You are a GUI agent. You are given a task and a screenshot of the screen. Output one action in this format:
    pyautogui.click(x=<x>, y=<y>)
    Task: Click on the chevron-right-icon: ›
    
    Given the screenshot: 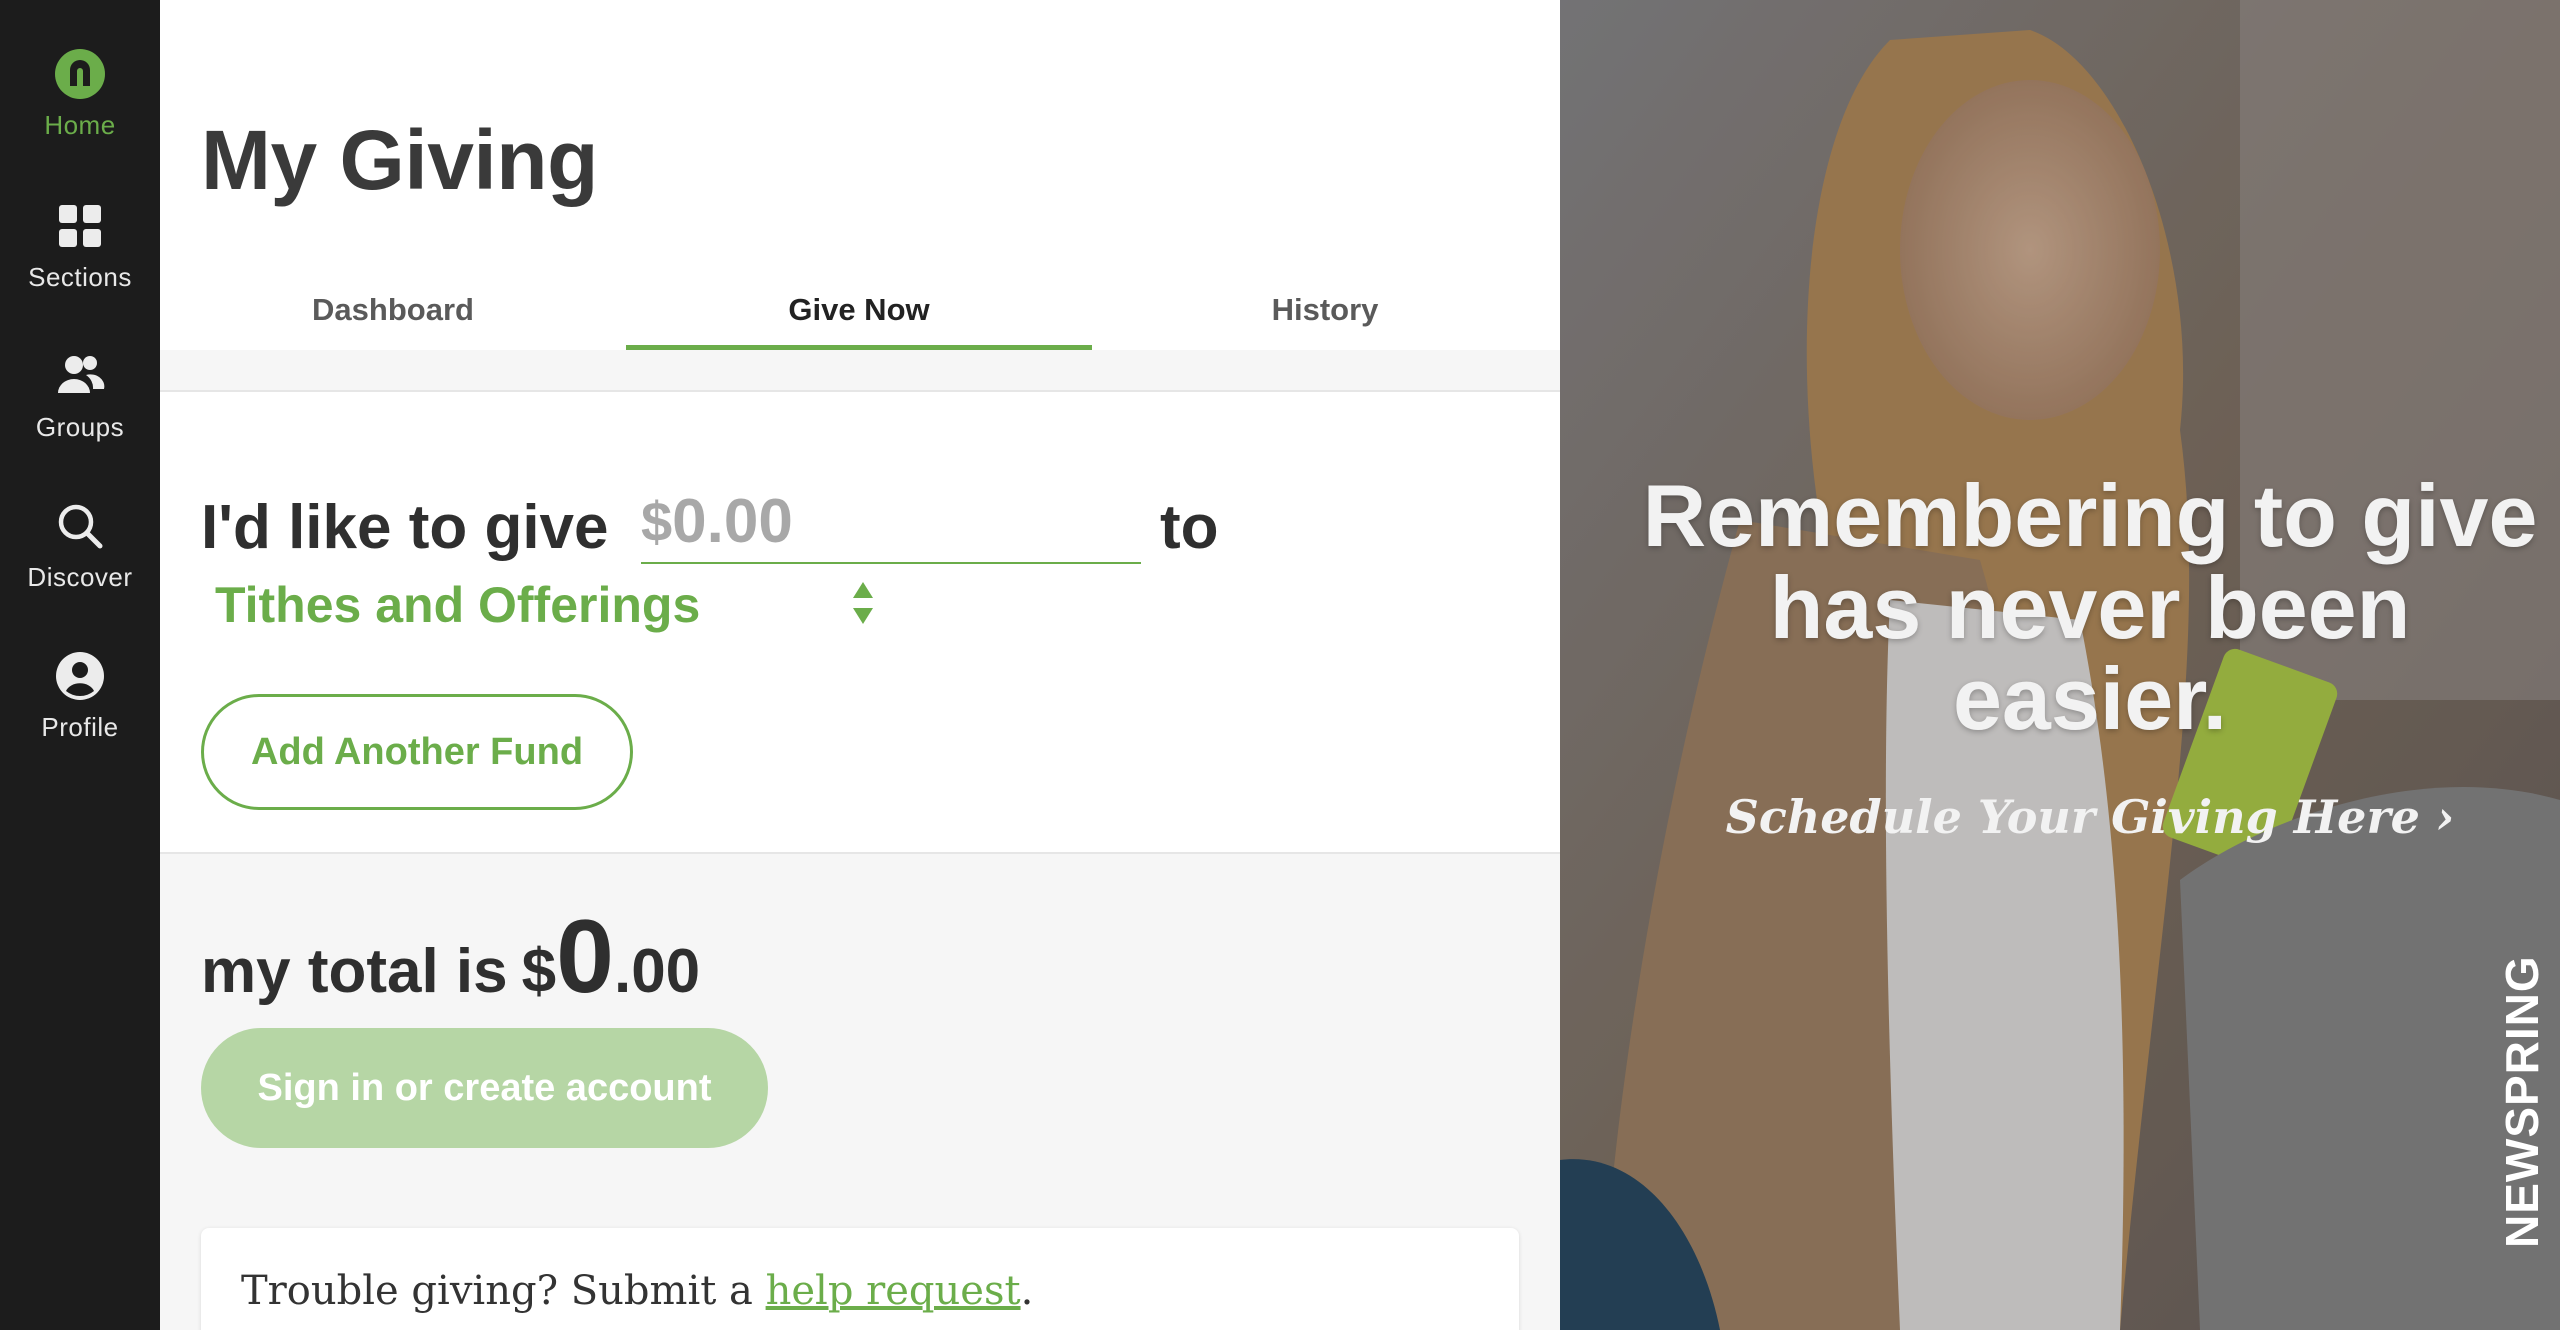 What is the action you would take?
    pyautogui.click(x=2445, y=817)
    